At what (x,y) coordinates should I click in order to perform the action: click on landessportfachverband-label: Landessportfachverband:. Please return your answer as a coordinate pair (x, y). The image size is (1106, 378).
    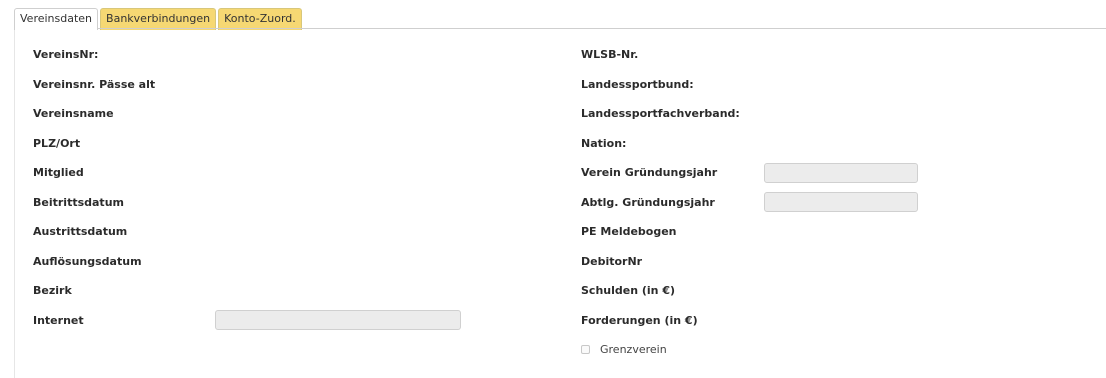
    Looking at the image, I should click on (660, 114).